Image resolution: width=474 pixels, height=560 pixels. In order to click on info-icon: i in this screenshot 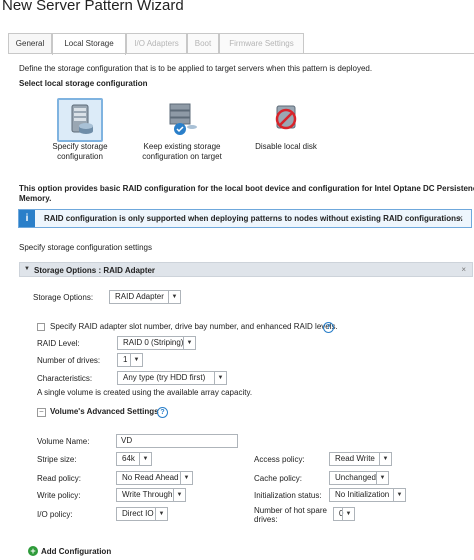, I will do `click(27, 218)`.